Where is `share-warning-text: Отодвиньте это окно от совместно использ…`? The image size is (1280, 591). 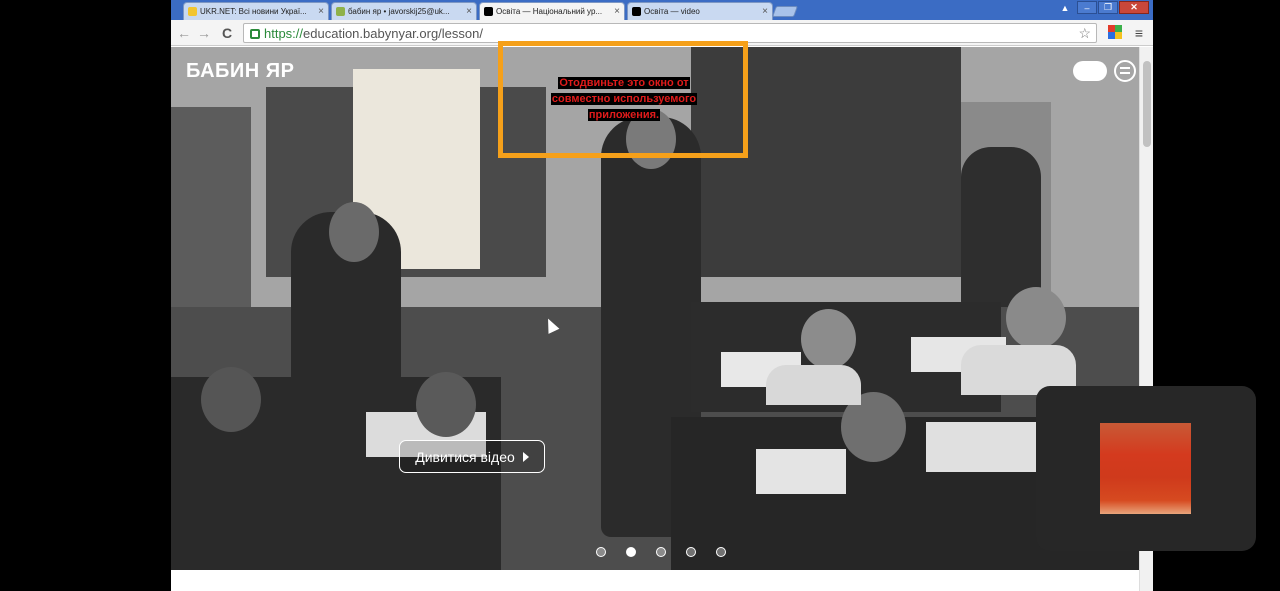
share-warning-text: Отодвиньте это окно от совместно использ… is located at coordinates (624, 99).